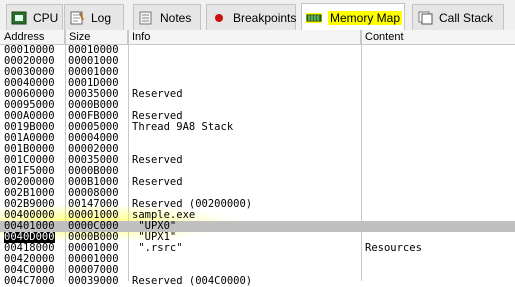 This screenshot has width=515, height=287. Describe the element at coordinates (96, 37) in the screenshot. I see `header-size: Size` at that location.